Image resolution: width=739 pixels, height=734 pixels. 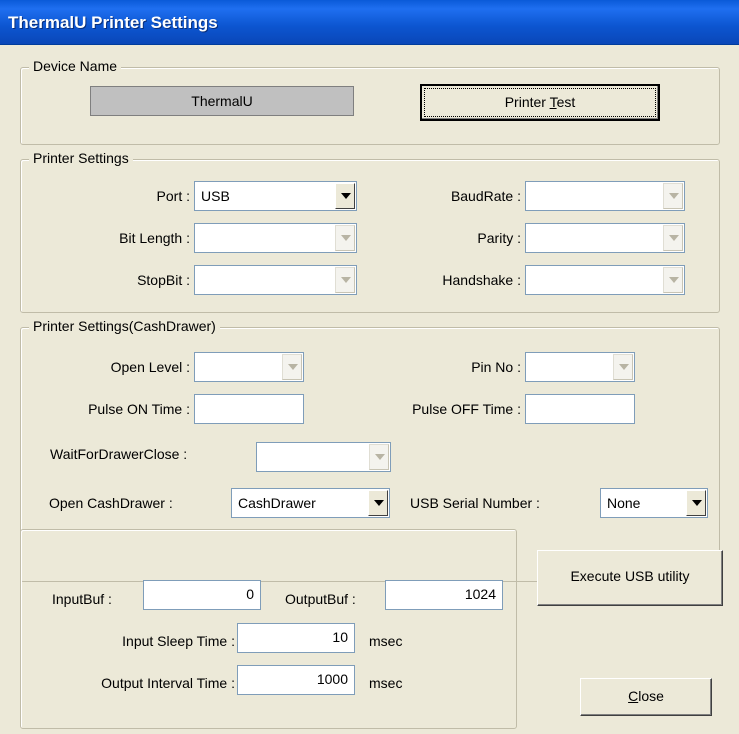 I want to click on pulse-off-input, so click(x=580, y=409).